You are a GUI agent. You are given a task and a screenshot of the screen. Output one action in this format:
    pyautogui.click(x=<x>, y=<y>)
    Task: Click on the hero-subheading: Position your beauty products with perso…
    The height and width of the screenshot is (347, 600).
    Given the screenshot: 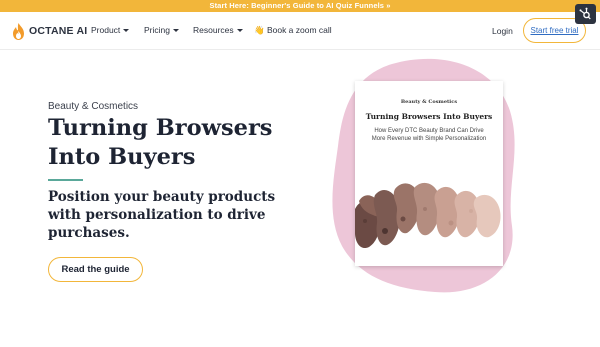 What is the action you would take?
    pyautogui.click(x=162, y=215)
    